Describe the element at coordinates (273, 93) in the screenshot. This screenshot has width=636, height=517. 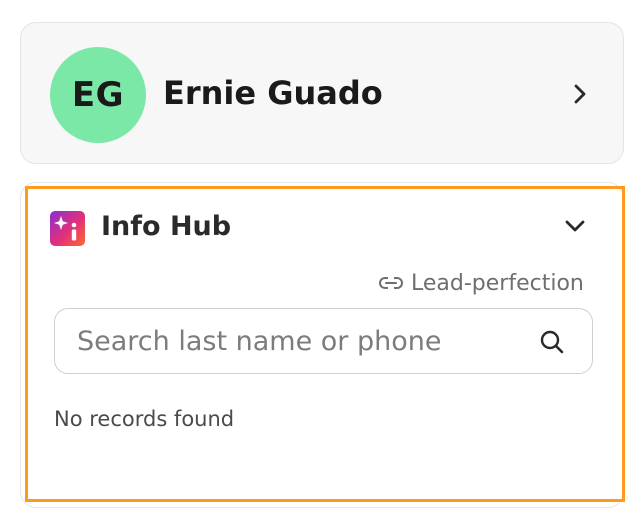
I see `profile-name: Ernie Guado` at that location.